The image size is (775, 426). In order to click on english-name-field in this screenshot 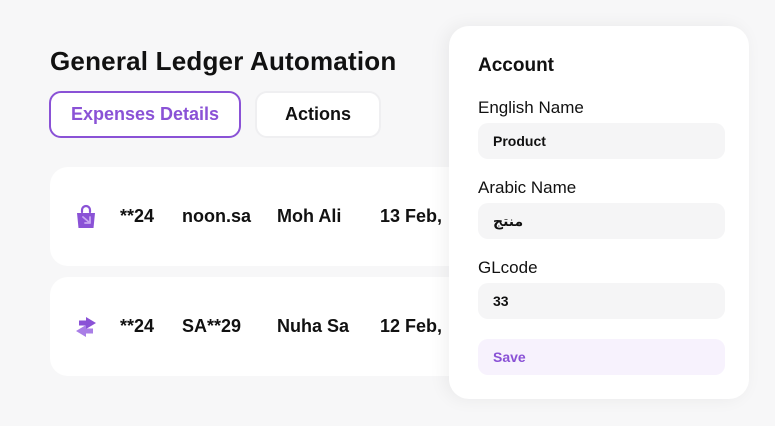, I will do `click(601, 141)`.